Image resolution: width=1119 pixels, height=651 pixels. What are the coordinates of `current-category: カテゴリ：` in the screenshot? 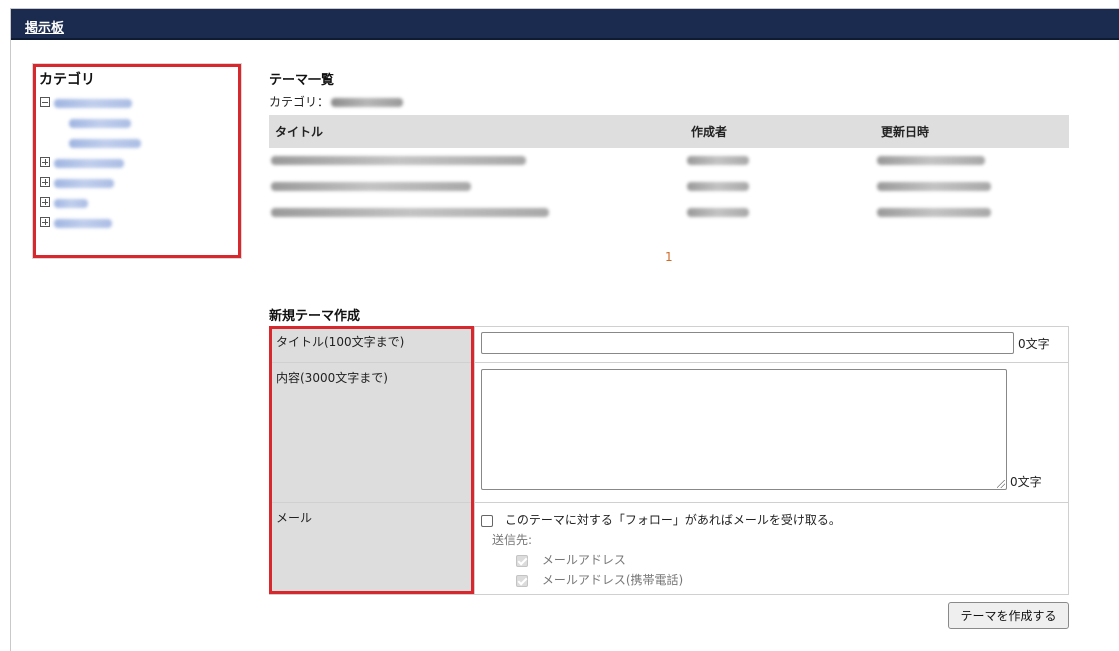 It's located at (336, 101).